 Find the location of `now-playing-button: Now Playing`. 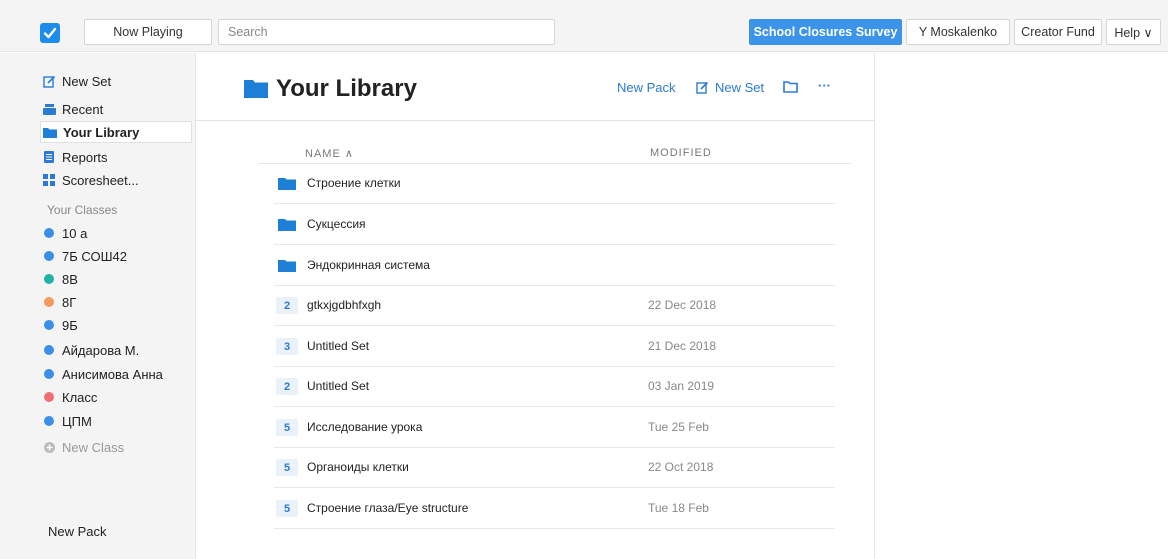

now-playing-button: Now Playing is located at coordinates (148, 32).